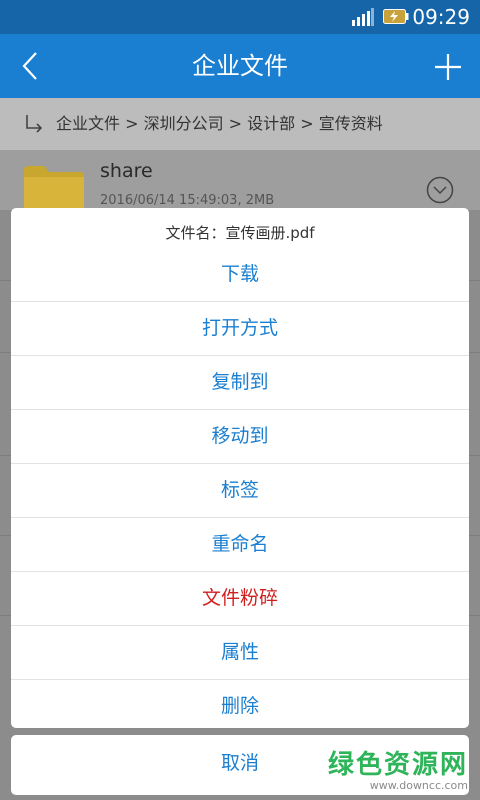 This screenshot has width=480, height=800. What do you see at coordinates (34, 124) in the screenshot?
I see `return-arrow-icon` at bounding box center [34, 124].